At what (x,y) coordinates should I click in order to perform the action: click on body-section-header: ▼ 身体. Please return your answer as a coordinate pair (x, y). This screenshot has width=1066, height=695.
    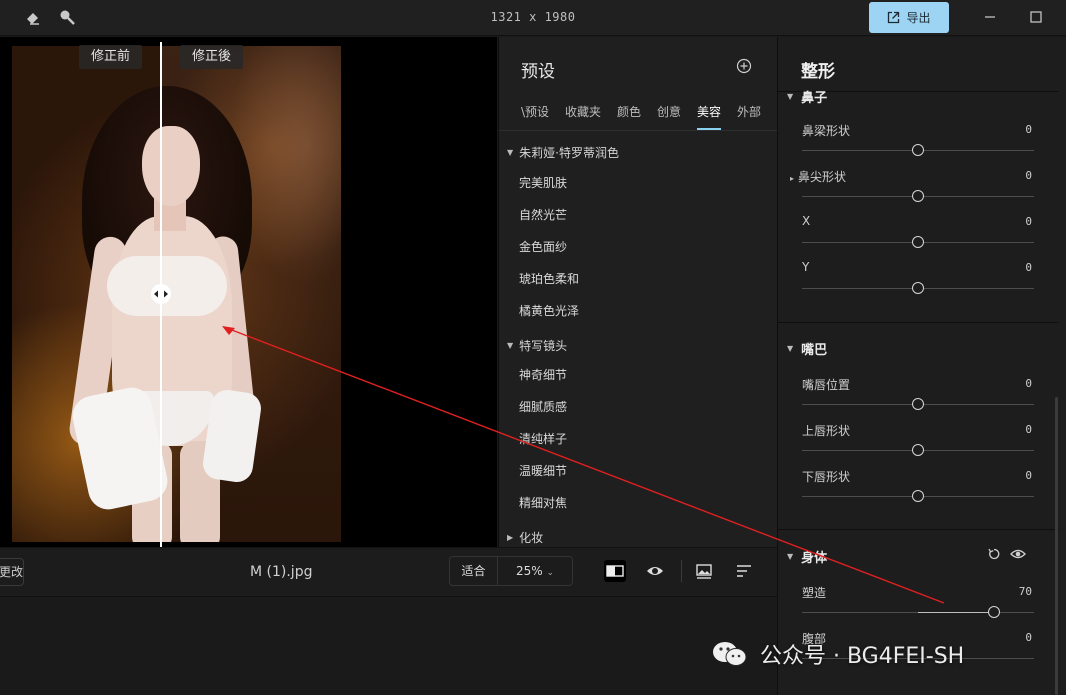
    Looking at the image, I should click on (807, 556).